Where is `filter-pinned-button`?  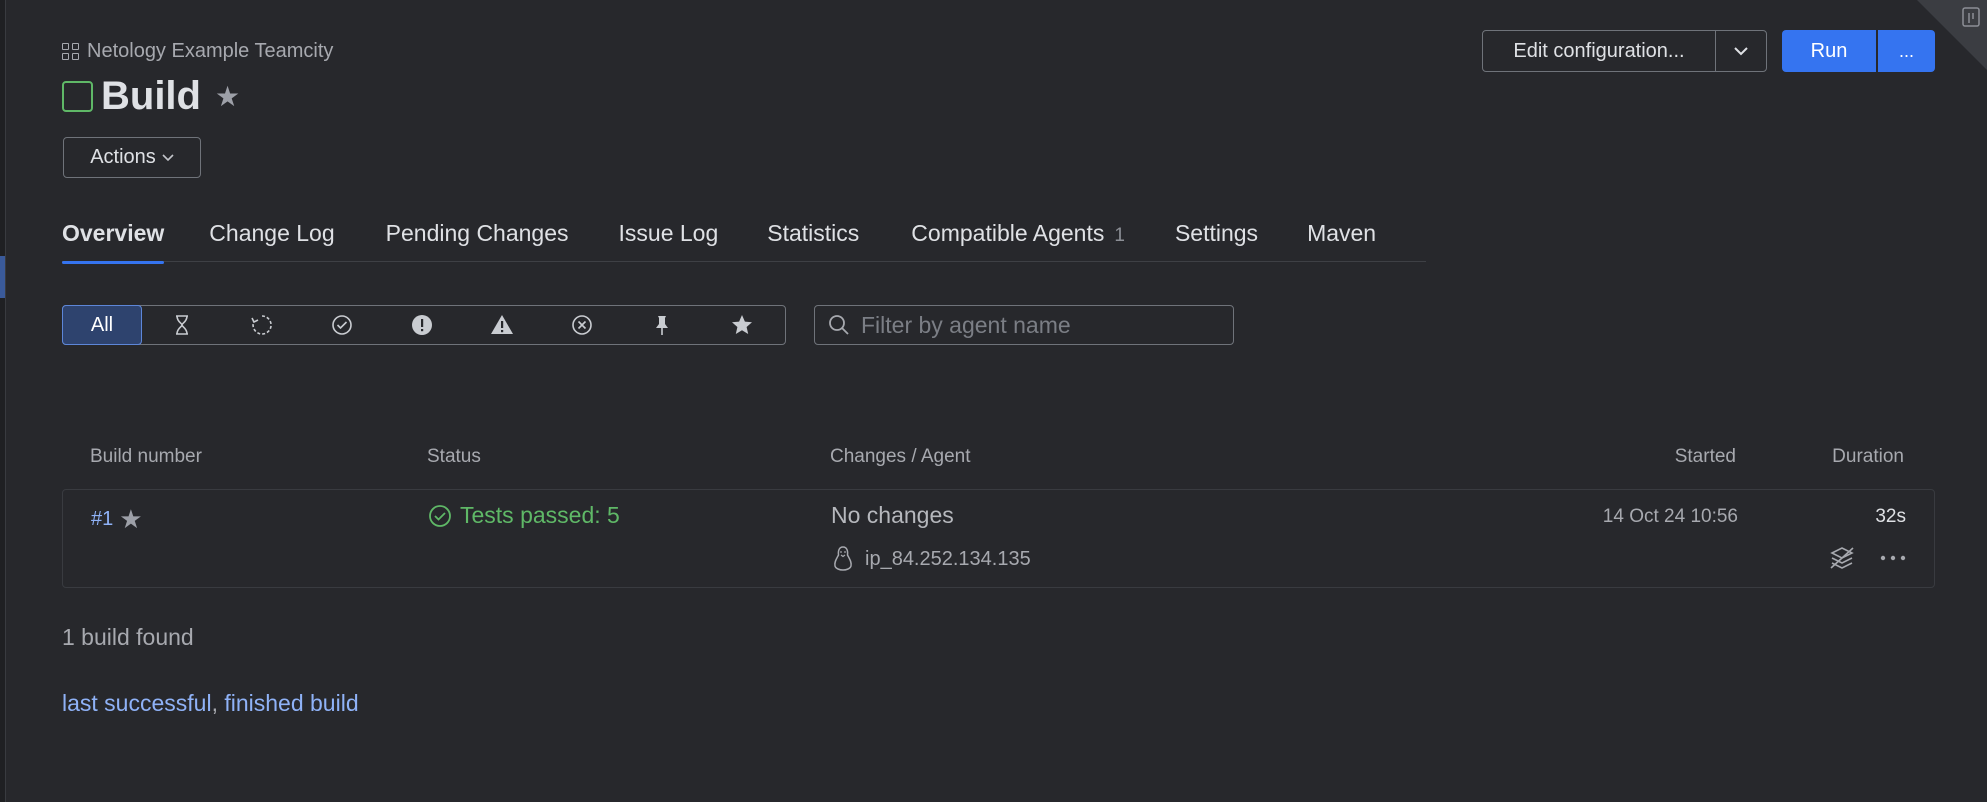 filter-pinned-button is located at coordinates (662, 324).